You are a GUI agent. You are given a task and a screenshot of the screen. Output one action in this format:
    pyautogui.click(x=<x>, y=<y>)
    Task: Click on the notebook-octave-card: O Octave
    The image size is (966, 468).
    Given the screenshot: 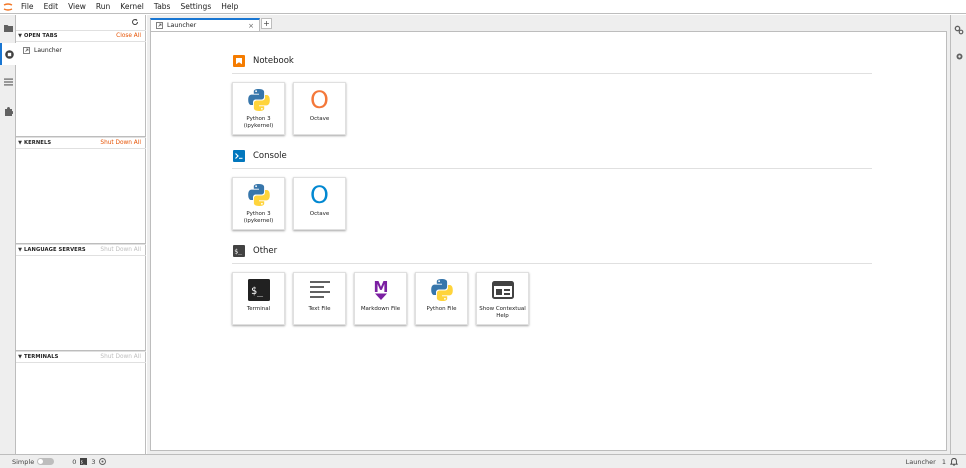 What is the action you would take?
    pyautogui.click(x=319, y=108)
    